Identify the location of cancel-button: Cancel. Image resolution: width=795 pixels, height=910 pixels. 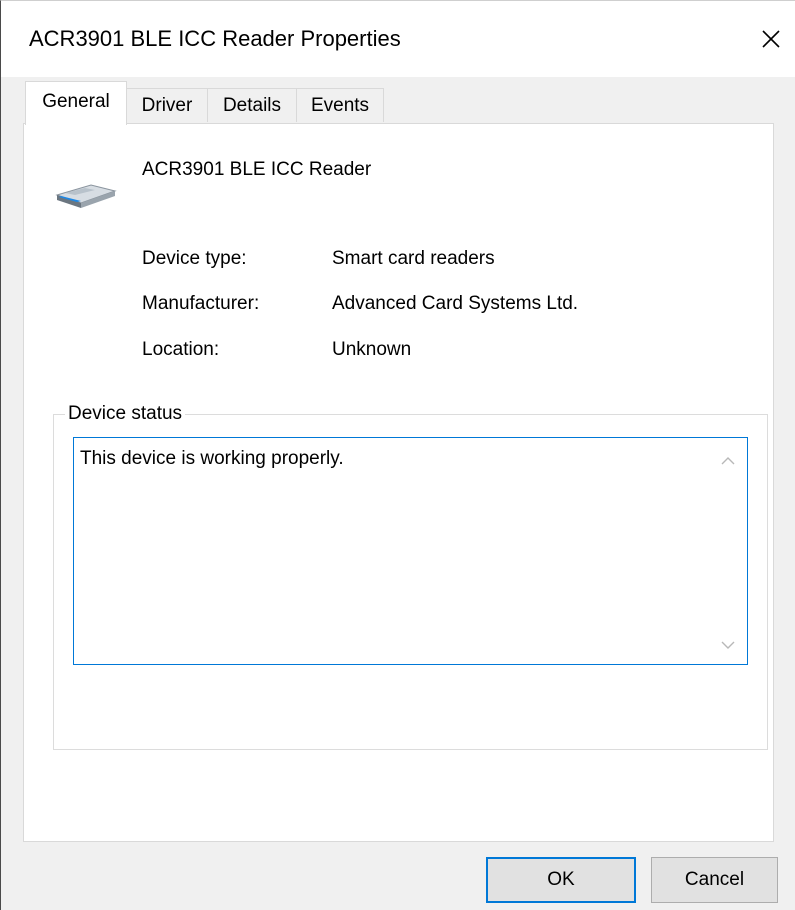
(714, 880).